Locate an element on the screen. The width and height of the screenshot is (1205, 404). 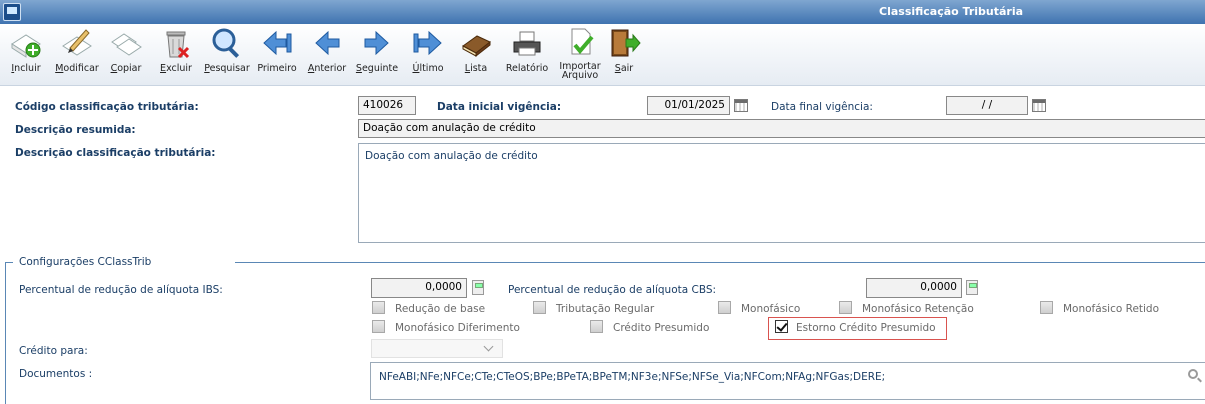
sair-button: Sair is located at coordinates (624, 49).